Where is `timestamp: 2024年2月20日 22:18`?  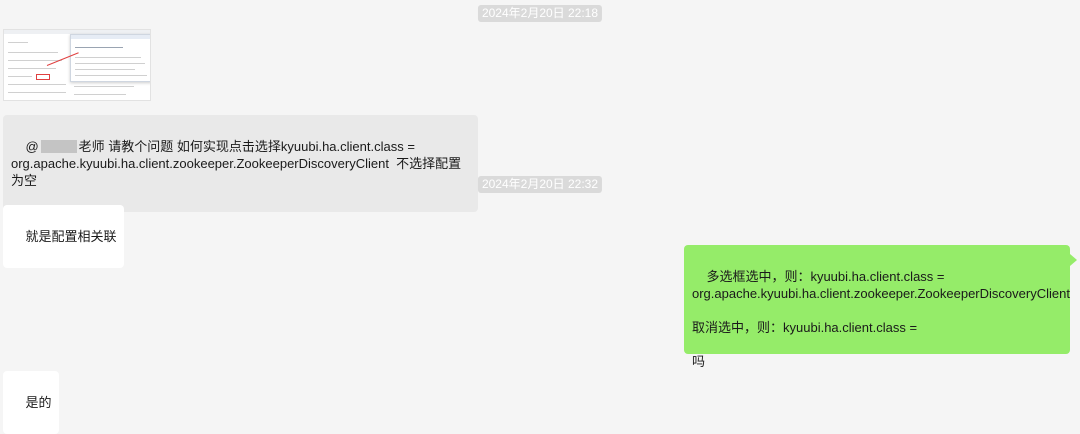
timestamp: 2024年2月20日 22:18 is located at coordinates (540, 13).